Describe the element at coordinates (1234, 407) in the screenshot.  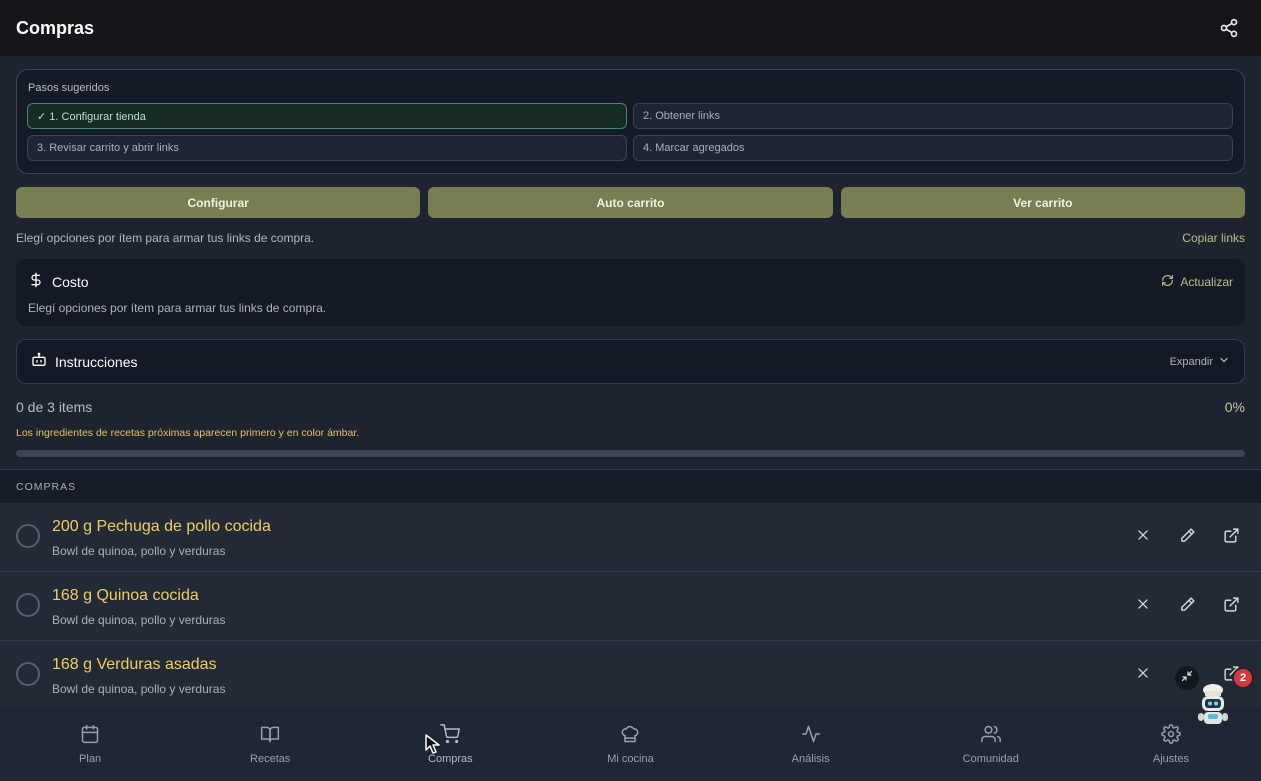
I see `progress-percent: 0%` at that location.